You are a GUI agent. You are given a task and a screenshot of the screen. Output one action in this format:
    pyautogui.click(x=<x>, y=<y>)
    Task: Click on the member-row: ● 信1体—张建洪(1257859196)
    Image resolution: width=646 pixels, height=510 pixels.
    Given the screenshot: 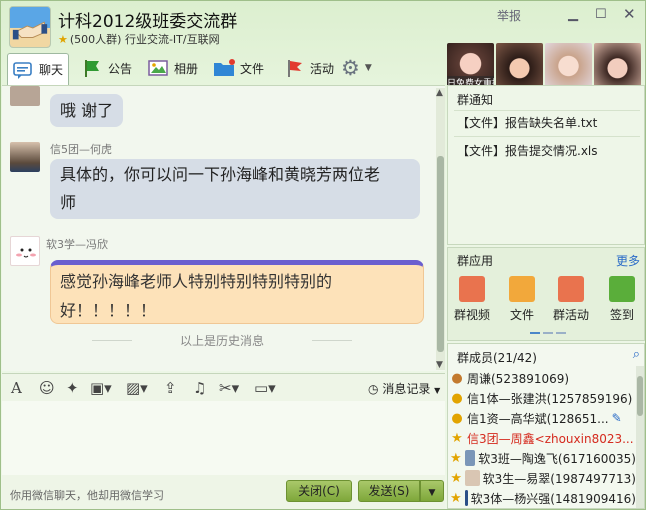 What is the action you would take?
    pyautogui.click(x=543, y=398)
    